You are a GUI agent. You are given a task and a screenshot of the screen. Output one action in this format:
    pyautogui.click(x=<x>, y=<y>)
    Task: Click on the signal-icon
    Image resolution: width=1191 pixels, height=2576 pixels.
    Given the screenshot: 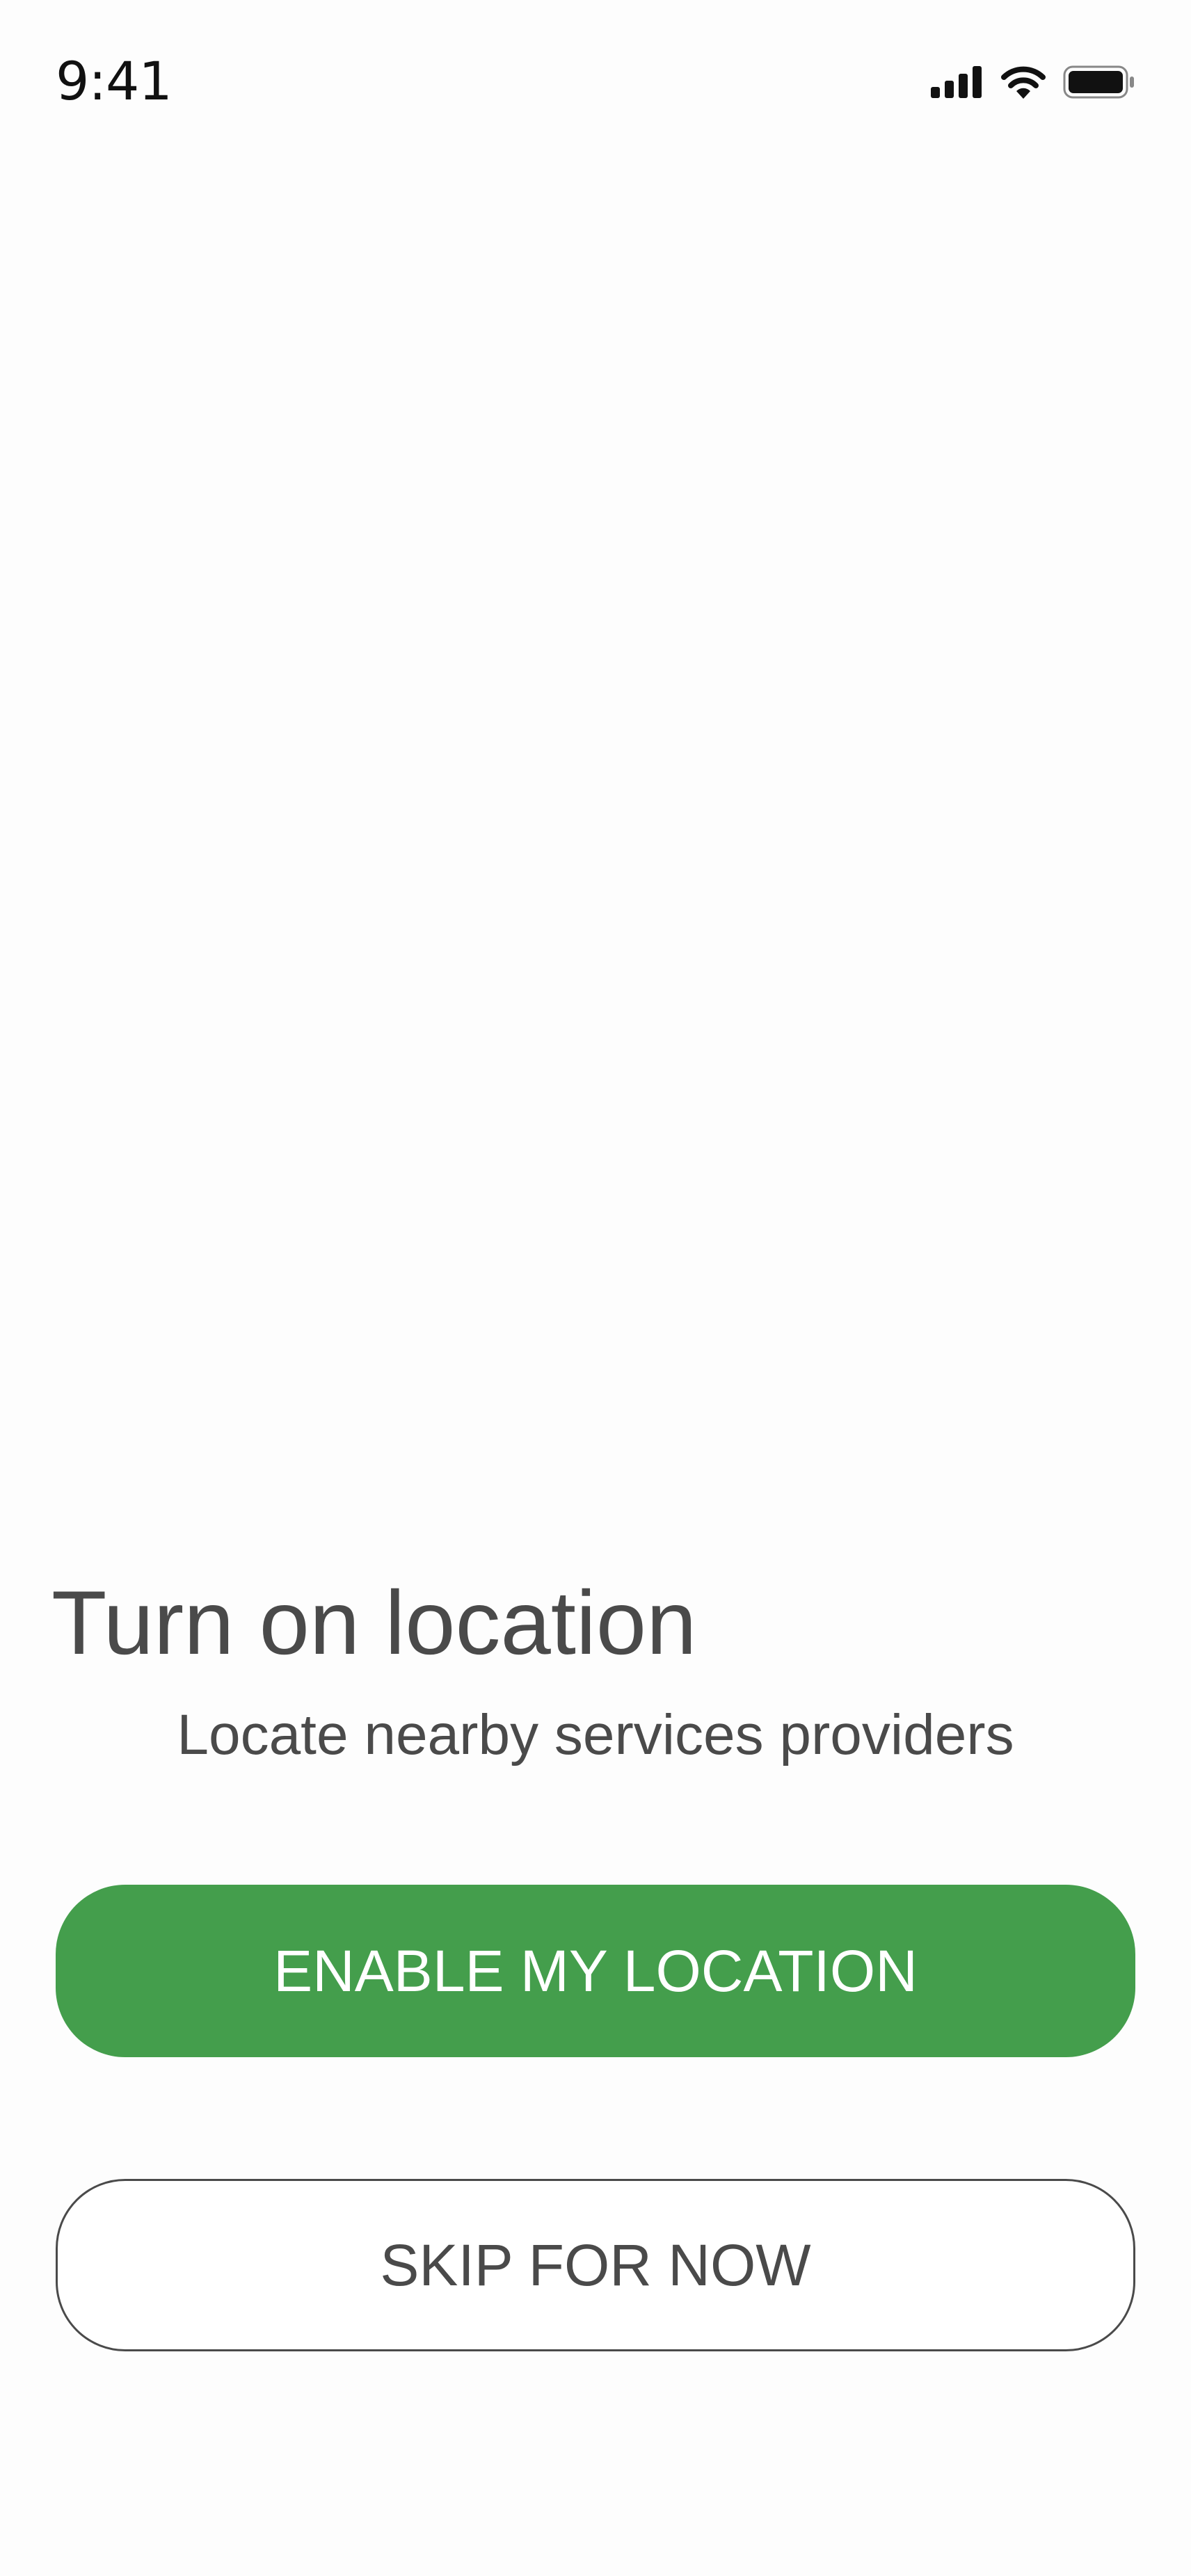 What is the action you would take?
    pyautogui.click(x=957, y=82)
    